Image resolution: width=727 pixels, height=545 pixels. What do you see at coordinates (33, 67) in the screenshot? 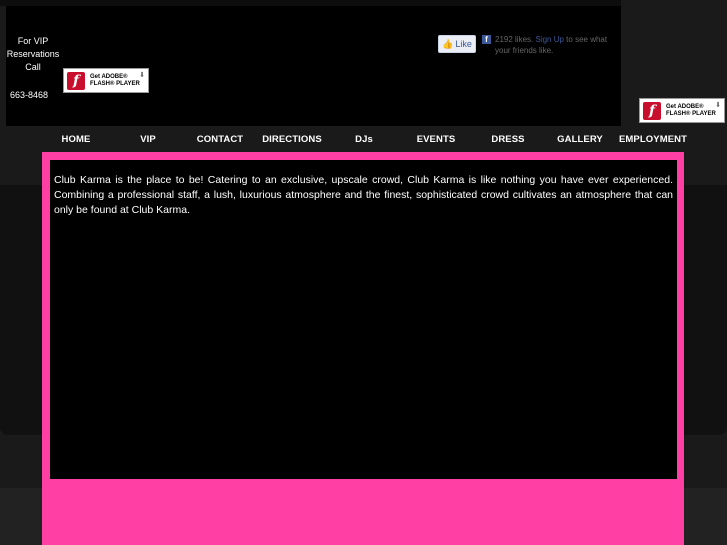
I see `vip-line-3: Call` at bounding box center [33, 67].